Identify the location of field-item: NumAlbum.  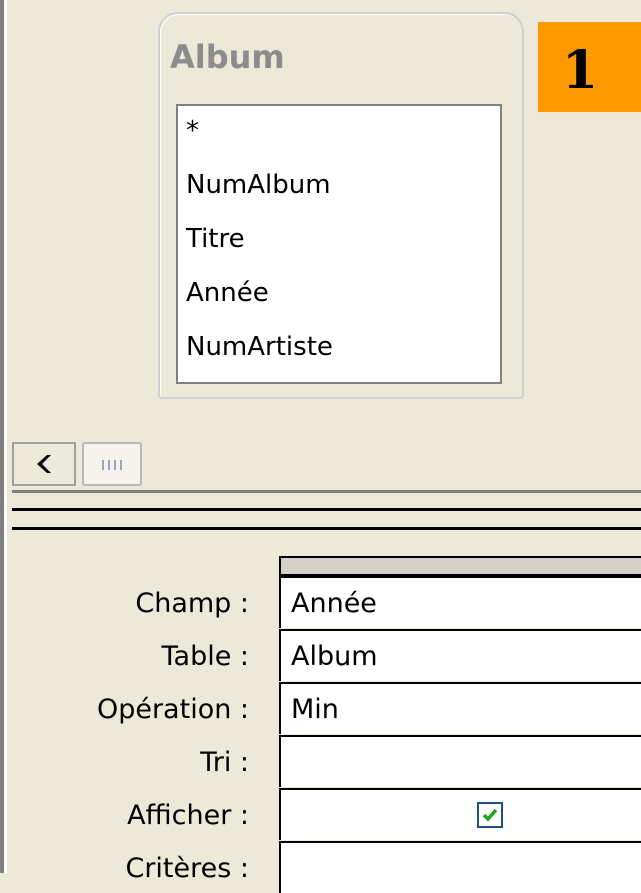
(258, 185).